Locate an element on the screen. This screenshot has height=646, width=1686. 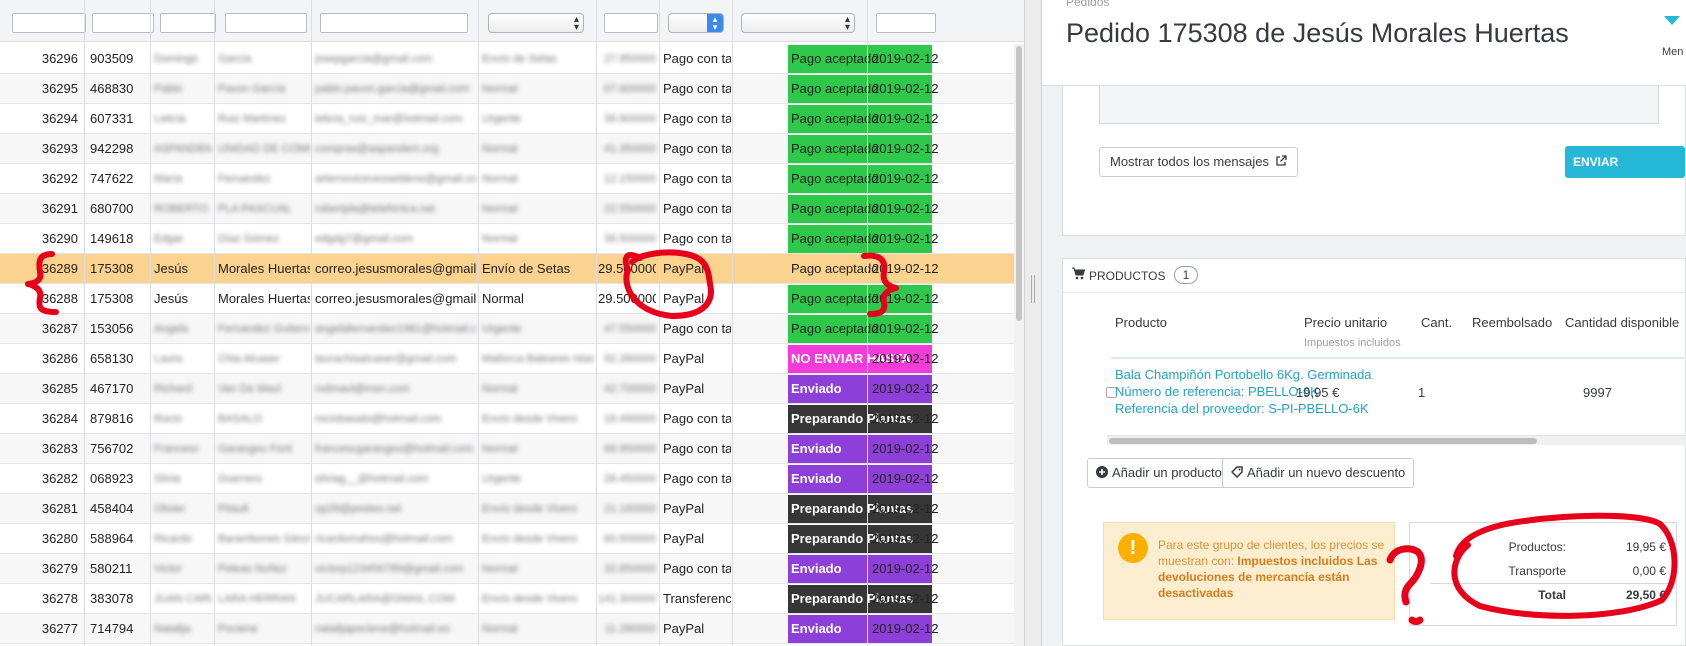
cell-shipping: Urgente is located at coordinates (502, 329).